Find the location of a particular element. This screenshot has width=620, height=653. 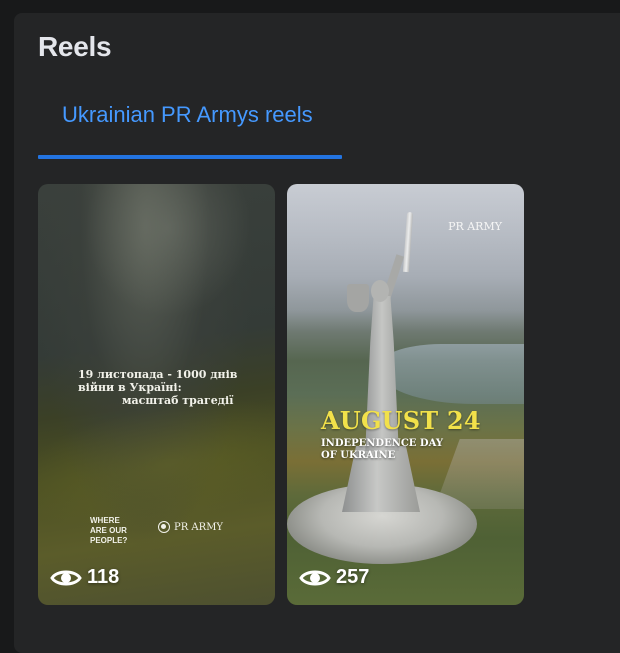

reel-caption-line: масштаб трагедії is located at coordinates (178, 400).